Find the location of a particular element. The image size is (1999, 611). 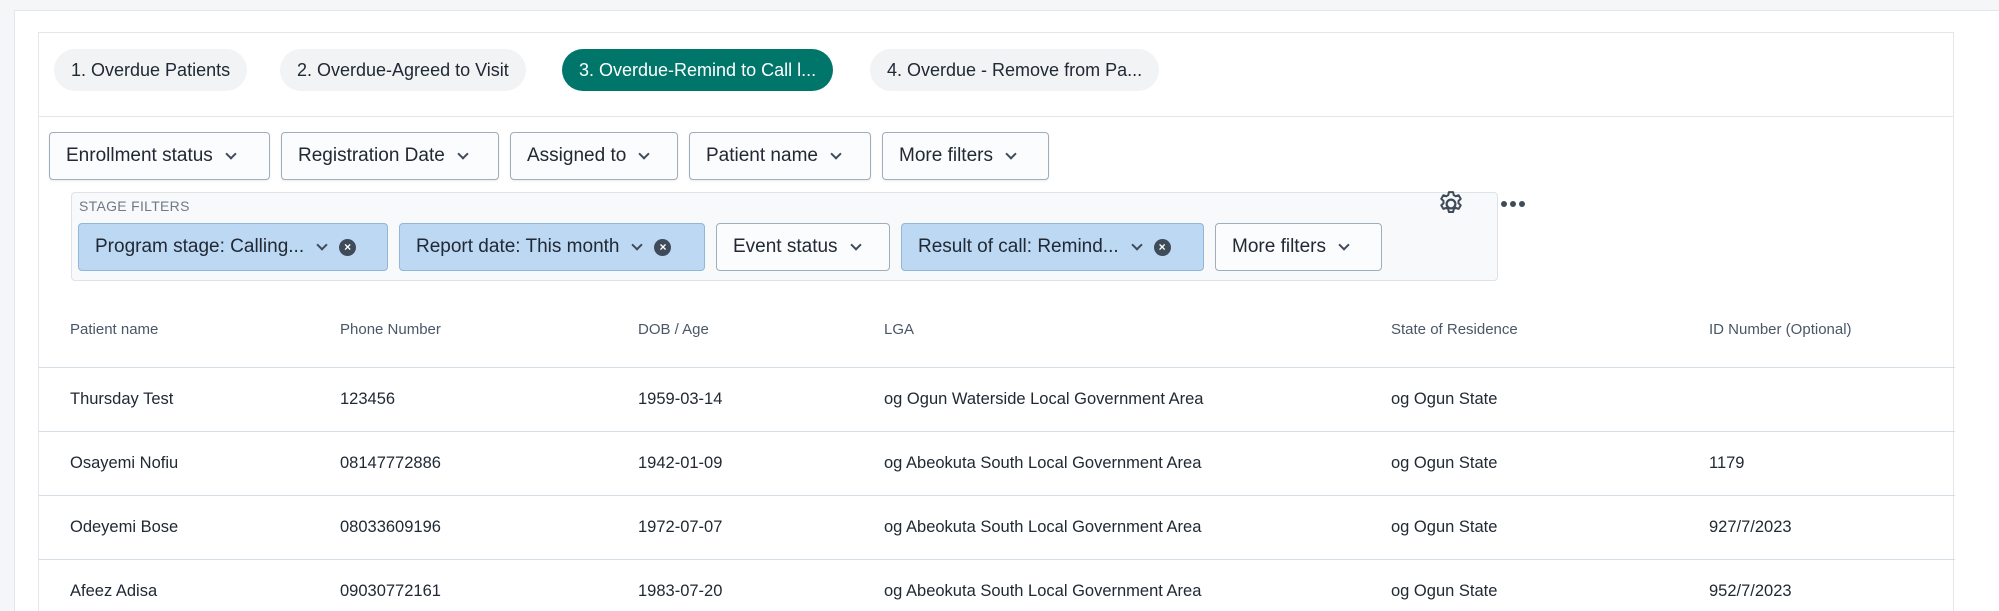

filter-label: Enrollment status is located at coordinates (139, 155).